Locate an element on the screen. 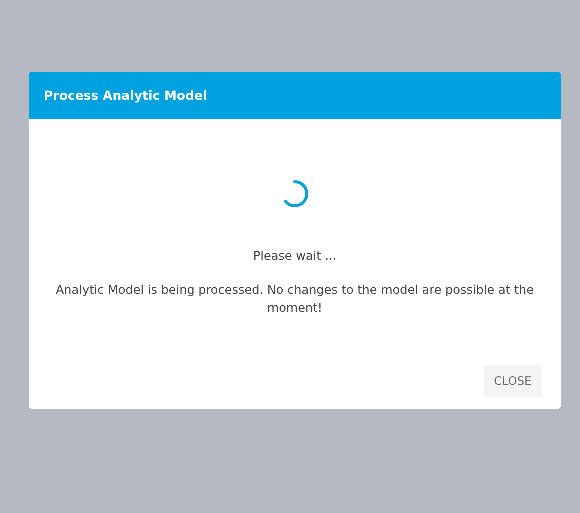 The height and width of the screenshot is (513, 580). close-button: CLOSE is located at coordinates (513, 381).